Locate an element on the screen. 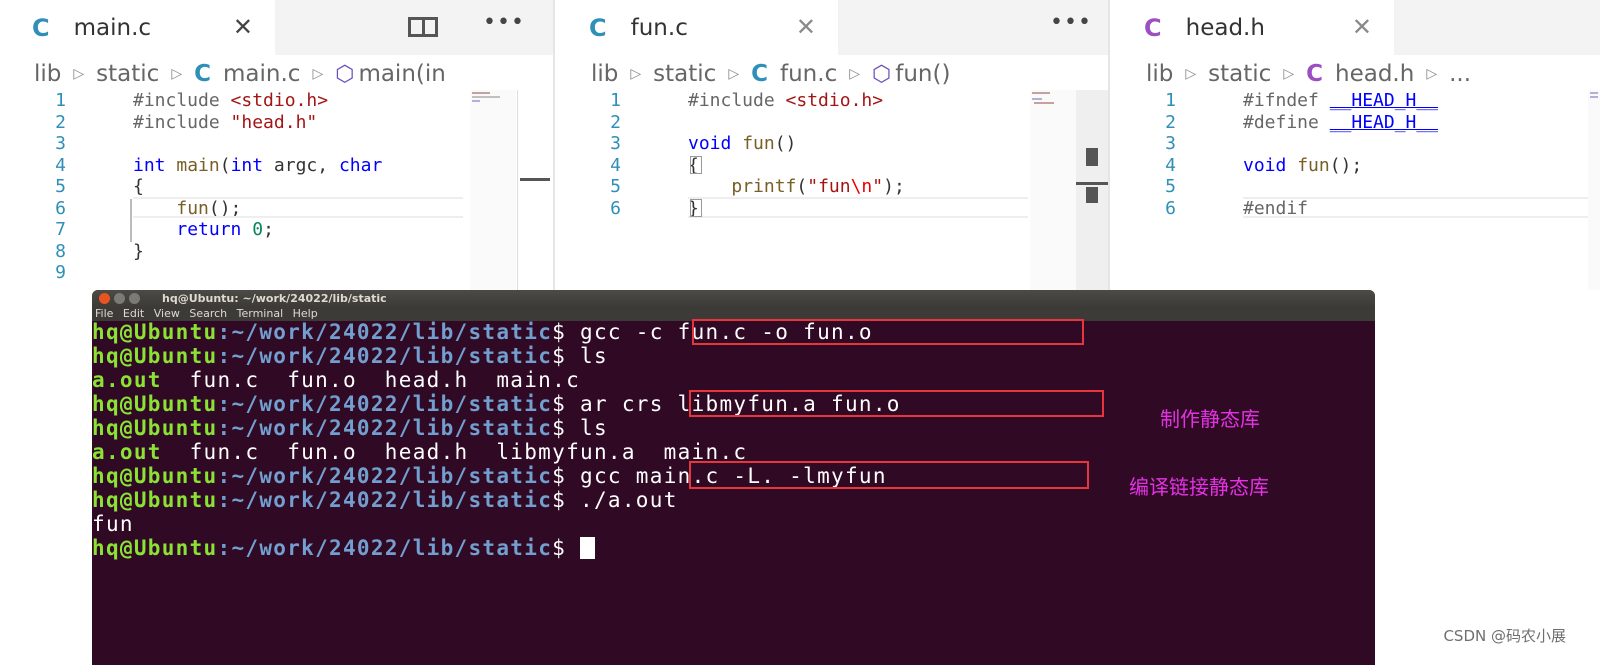  close-window-icon is located at coordinates (104, 298).